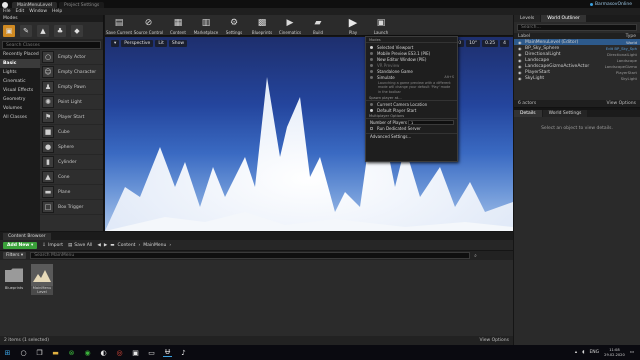 The image size is (640, 360). Describe the element at coordinates (161, 43) in the screenshot. I see `lit-button: Lit` at that location.